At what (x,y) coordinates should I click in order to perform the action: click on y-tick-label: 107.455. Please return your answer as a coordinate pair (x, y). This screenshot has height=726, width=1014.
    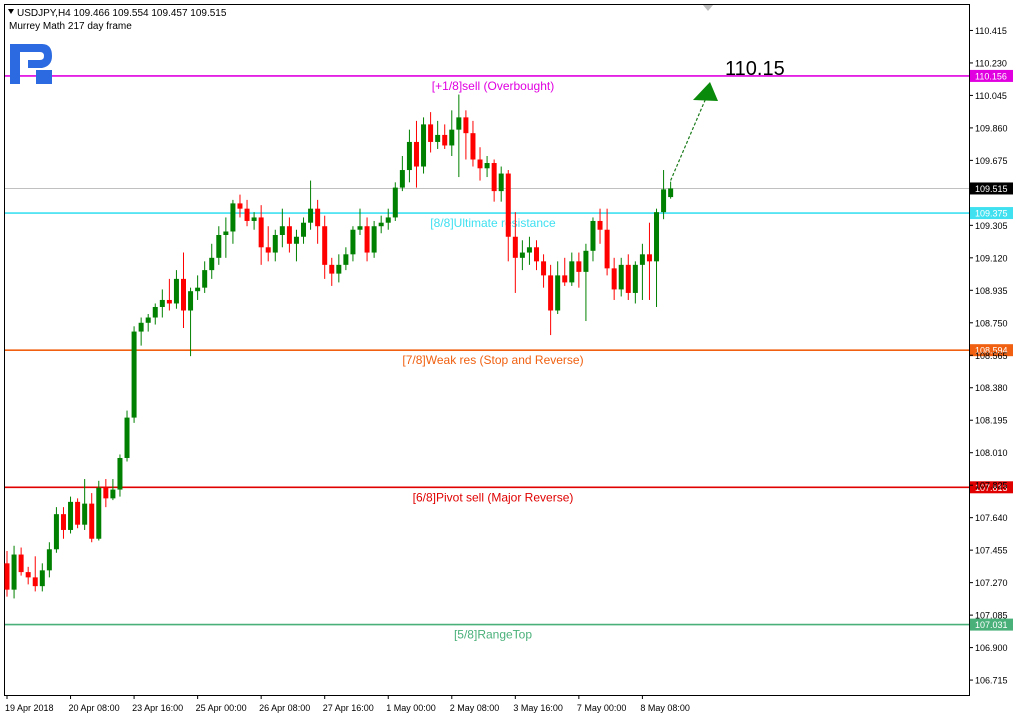
    Looking at the image, I should click on (991, 551).